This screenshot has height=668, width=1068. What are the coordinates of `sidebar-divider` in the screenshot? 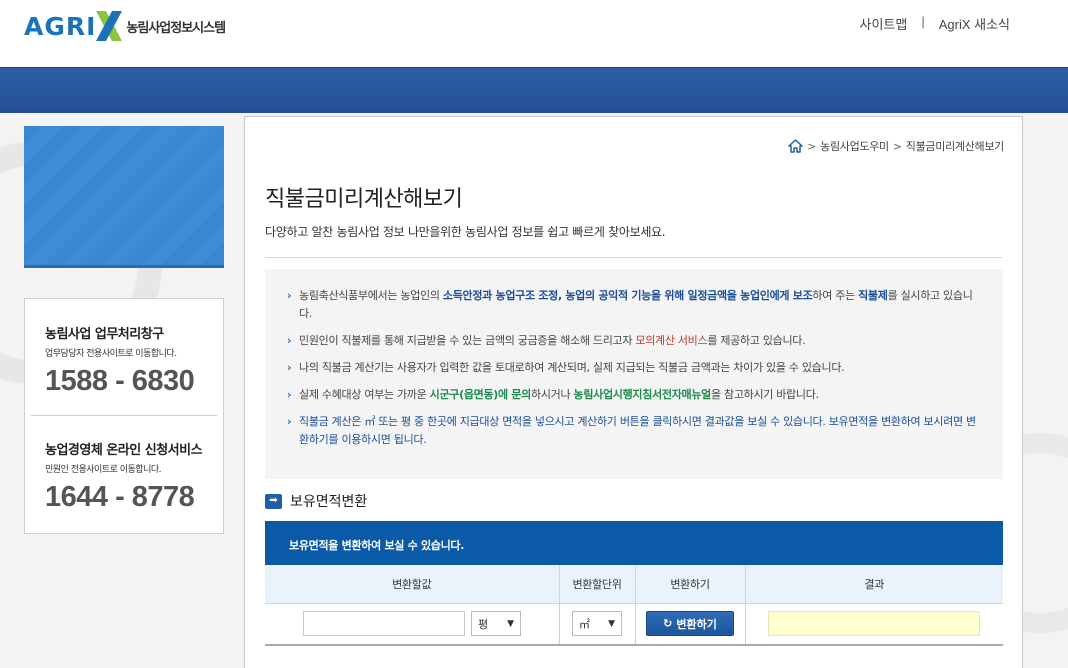 It's located at (124, 415).